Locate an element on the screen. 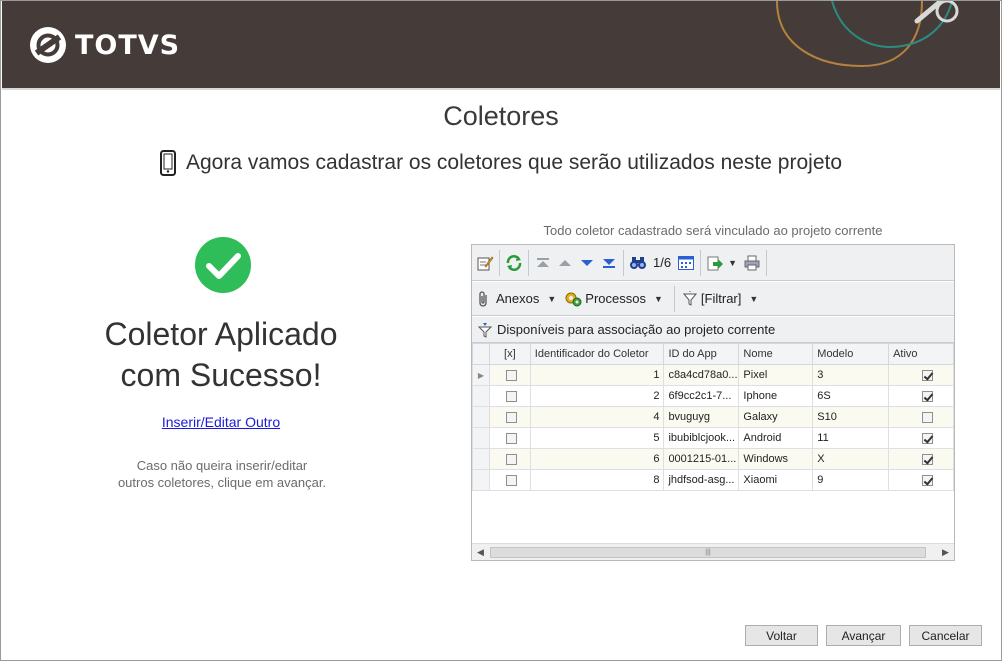  name-cell: Iphone is located at coordinates (776, 396).